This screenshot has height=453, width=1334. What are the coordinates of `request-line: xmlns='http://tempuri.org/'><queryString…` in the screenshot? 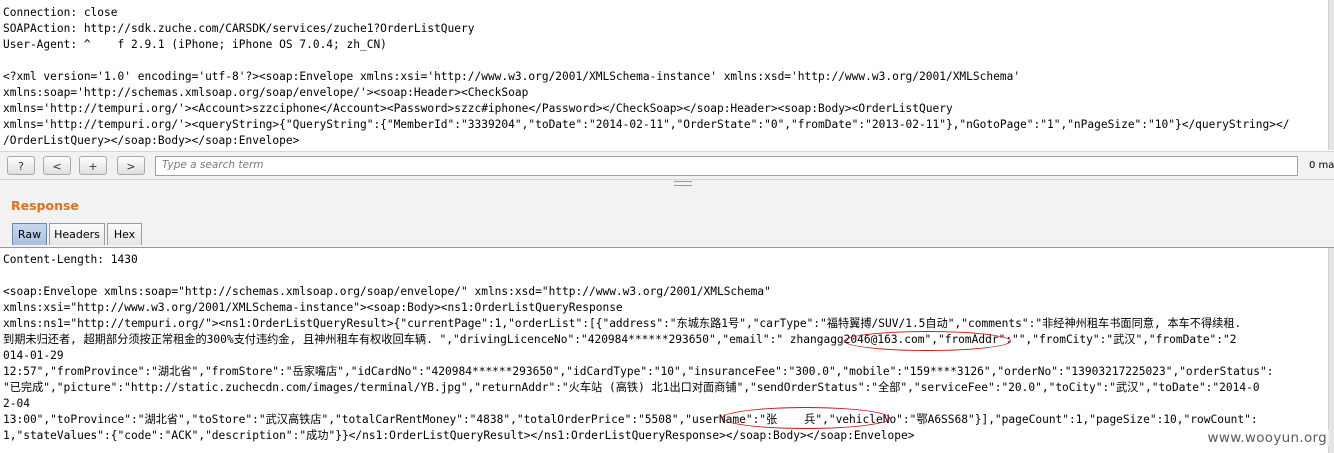 It's located at (646, 124).